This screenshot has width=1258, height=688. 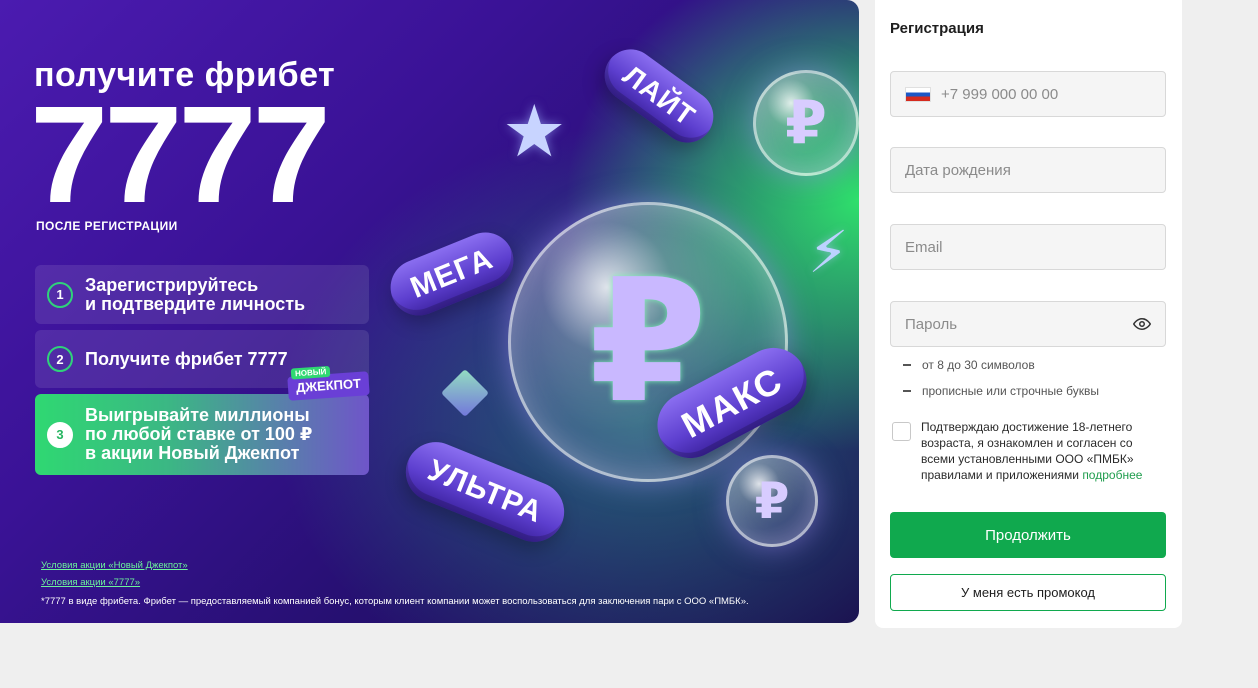 I want to click on step-line: по любой ставке от 100 ₽, so click(x=199, y=434).